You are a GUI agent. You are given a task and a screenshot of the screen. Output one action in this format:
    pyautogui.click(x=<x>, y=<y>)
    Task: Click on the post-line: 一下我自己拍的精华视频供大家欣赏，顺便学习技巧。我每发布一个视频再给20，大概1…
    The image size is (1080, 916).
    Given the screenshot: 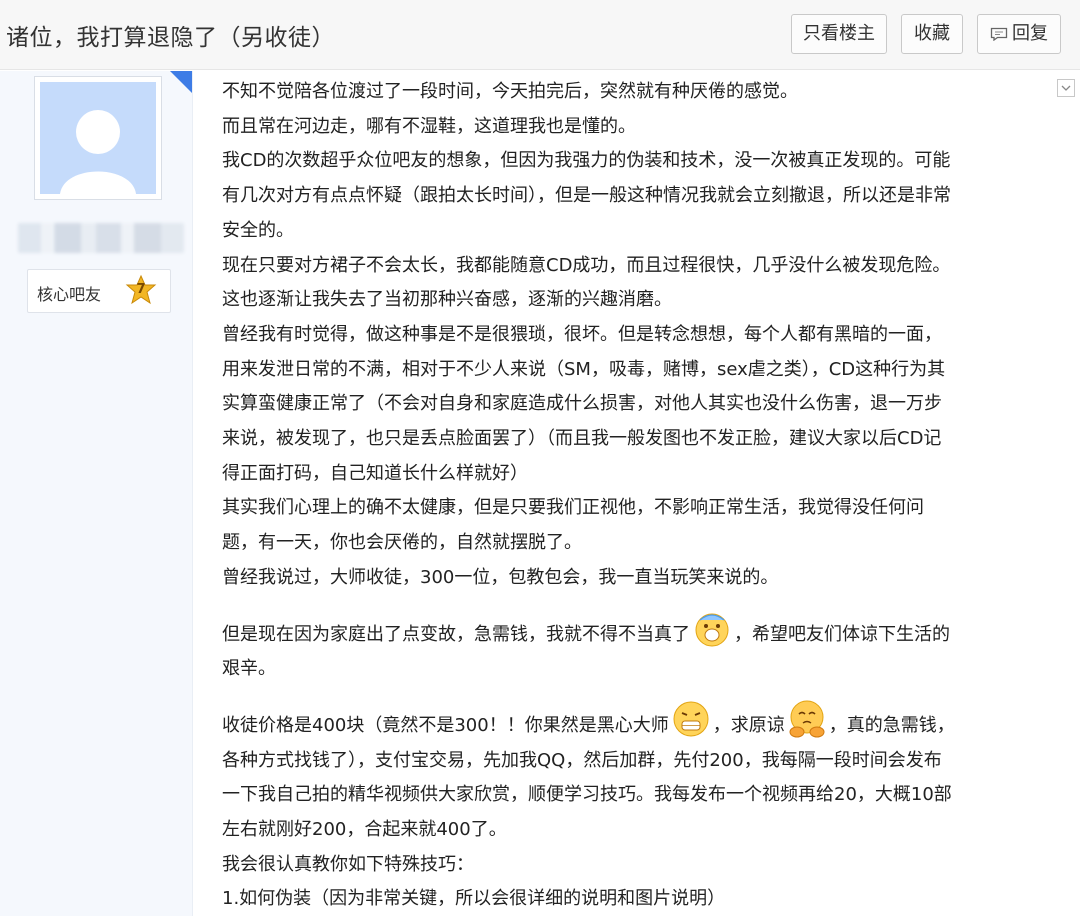 What is the action you would take?
    pyautogui.click(x=587, y=795)
    